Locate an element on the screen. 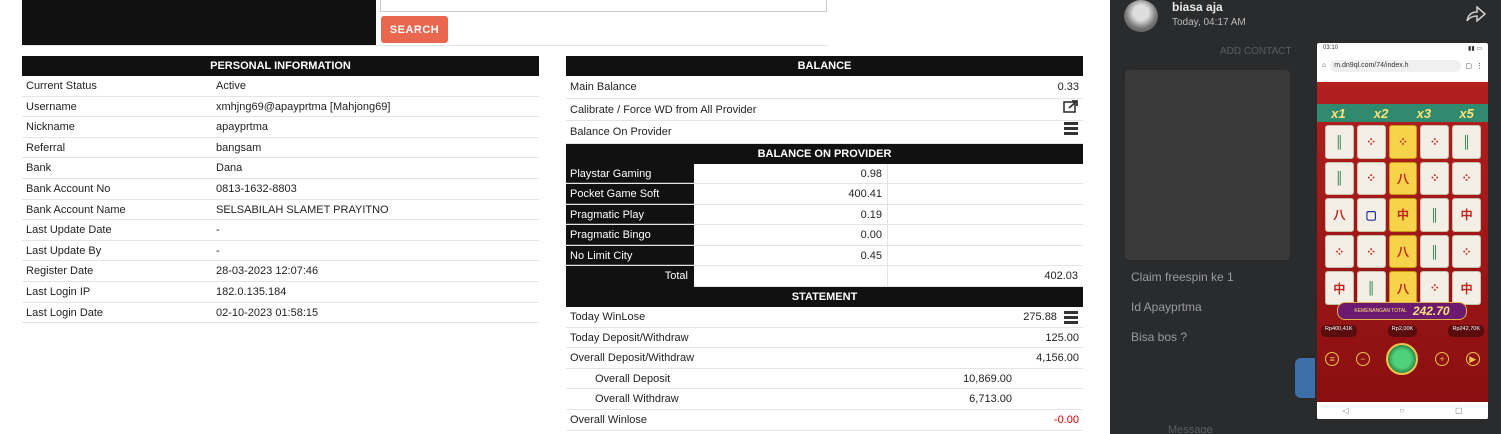 Image resolution: width=1501 pixels, height=434 pixels. battery-icon: ▮▮ ▭ is located at coordinates (1475, 49).